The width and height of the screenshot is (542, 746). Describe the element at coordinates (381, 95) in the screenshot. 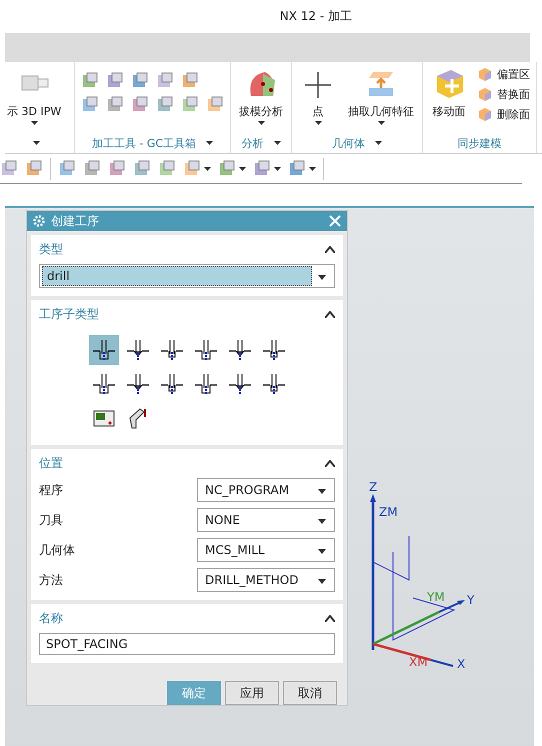

I see `ribbon-button: 抽取几何特征` at that location.